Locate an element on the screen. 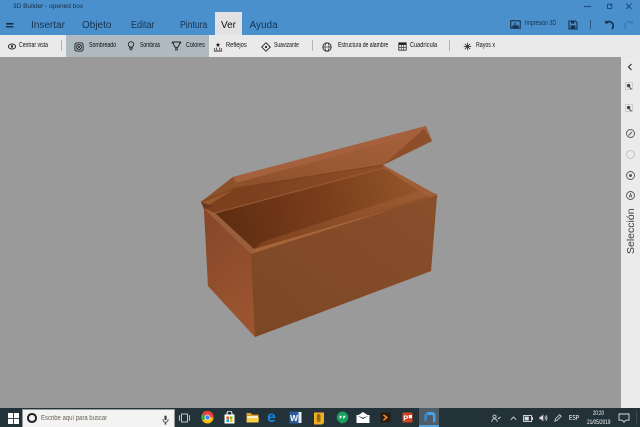 This screenshot has width=640, height=427. svg-text: W is located at coordinates (294, 418).